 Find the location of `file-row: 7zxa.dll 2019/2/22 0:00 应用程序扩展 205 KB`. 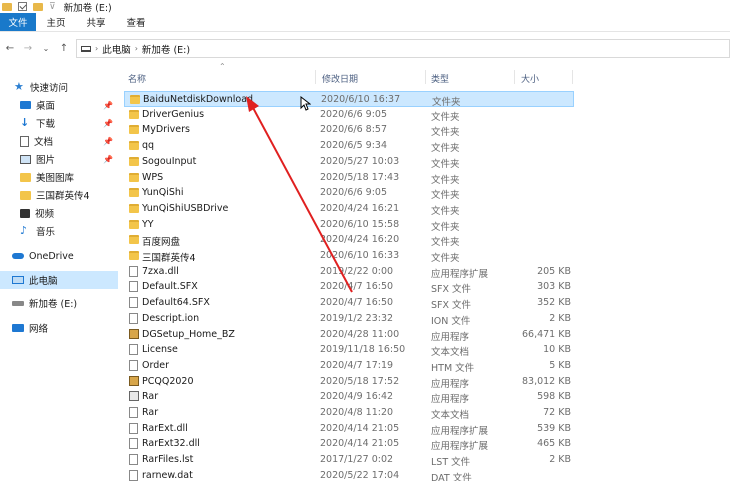

file-row: 7zxa.dll 2019/2/22 0:00 应用程序扩展 205 KB is located at coordinates (349, 272).